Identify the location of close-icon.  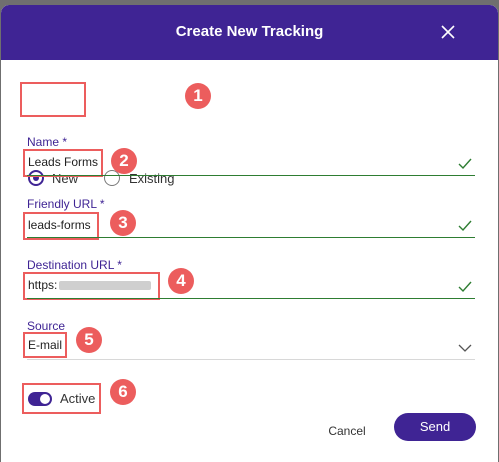
(448, 32).